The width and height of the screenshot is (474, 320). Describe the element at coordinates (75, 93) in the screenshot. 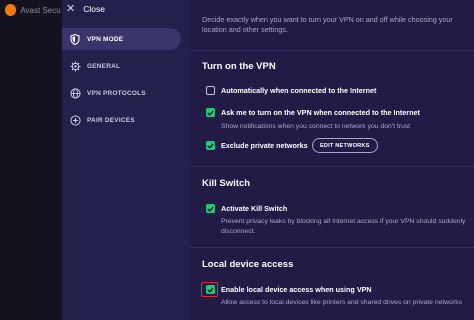

I see `globe-icon` at that location.